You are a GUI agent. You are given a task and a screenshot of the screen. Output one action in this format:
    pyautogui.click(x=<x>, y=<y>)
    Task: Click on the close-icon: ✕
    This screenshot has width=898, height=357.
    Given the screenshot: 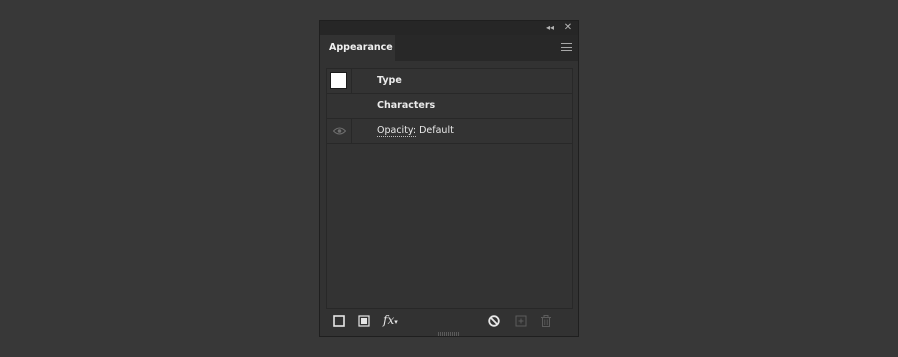 What is the action you would take?
    pyautogui.click(x=568, y=28)
    